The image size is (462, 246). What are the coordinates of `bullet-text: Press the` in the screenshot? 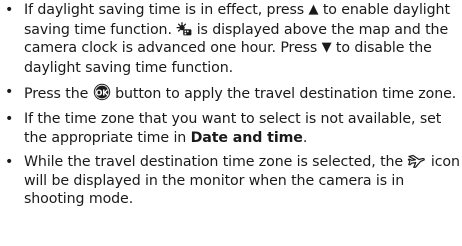 It's located at (58, 94).